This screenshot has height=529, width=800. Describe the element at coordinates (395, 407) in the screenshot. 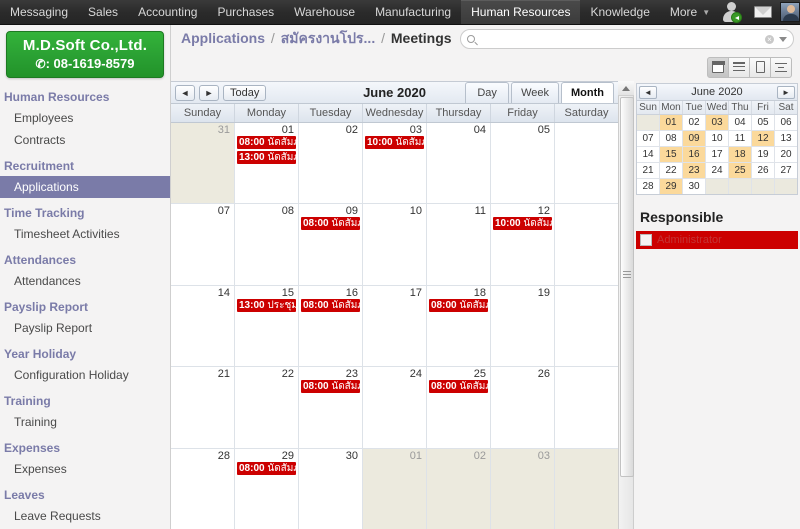

I see `calendar-day-cell: 24` at that location.